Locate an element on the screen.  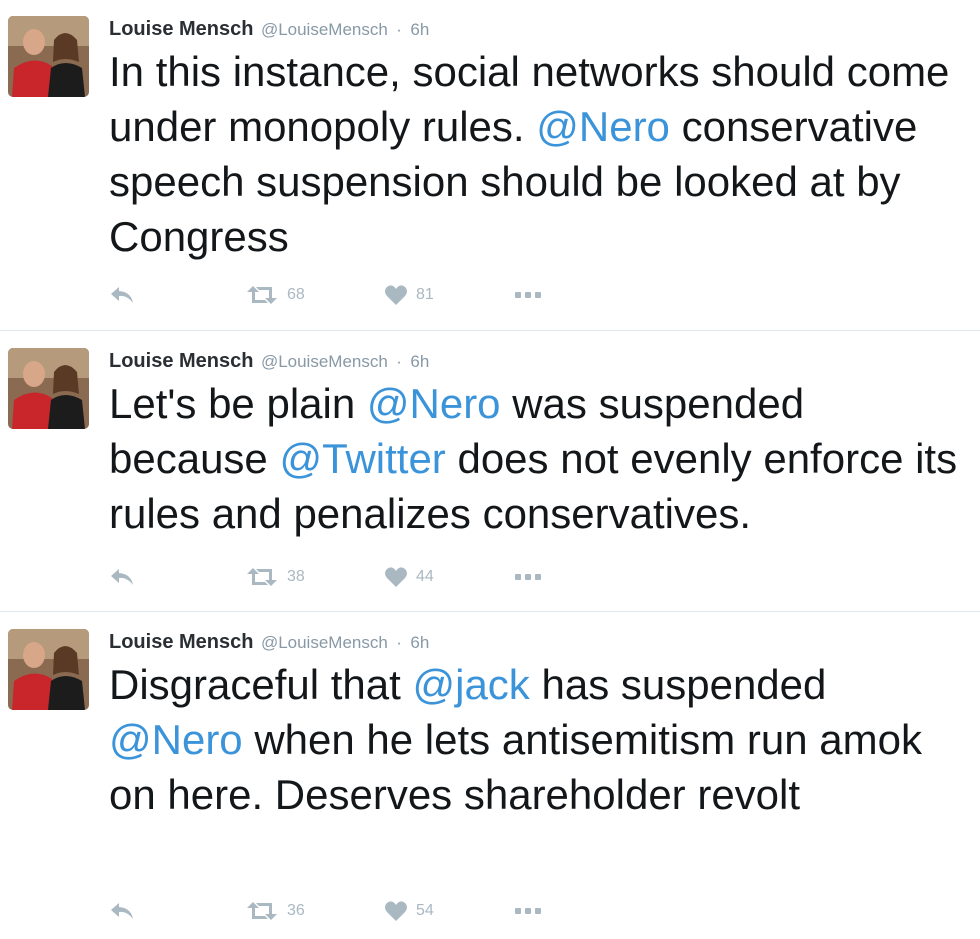
like-count: 54 is located at coordinates (425, 910).